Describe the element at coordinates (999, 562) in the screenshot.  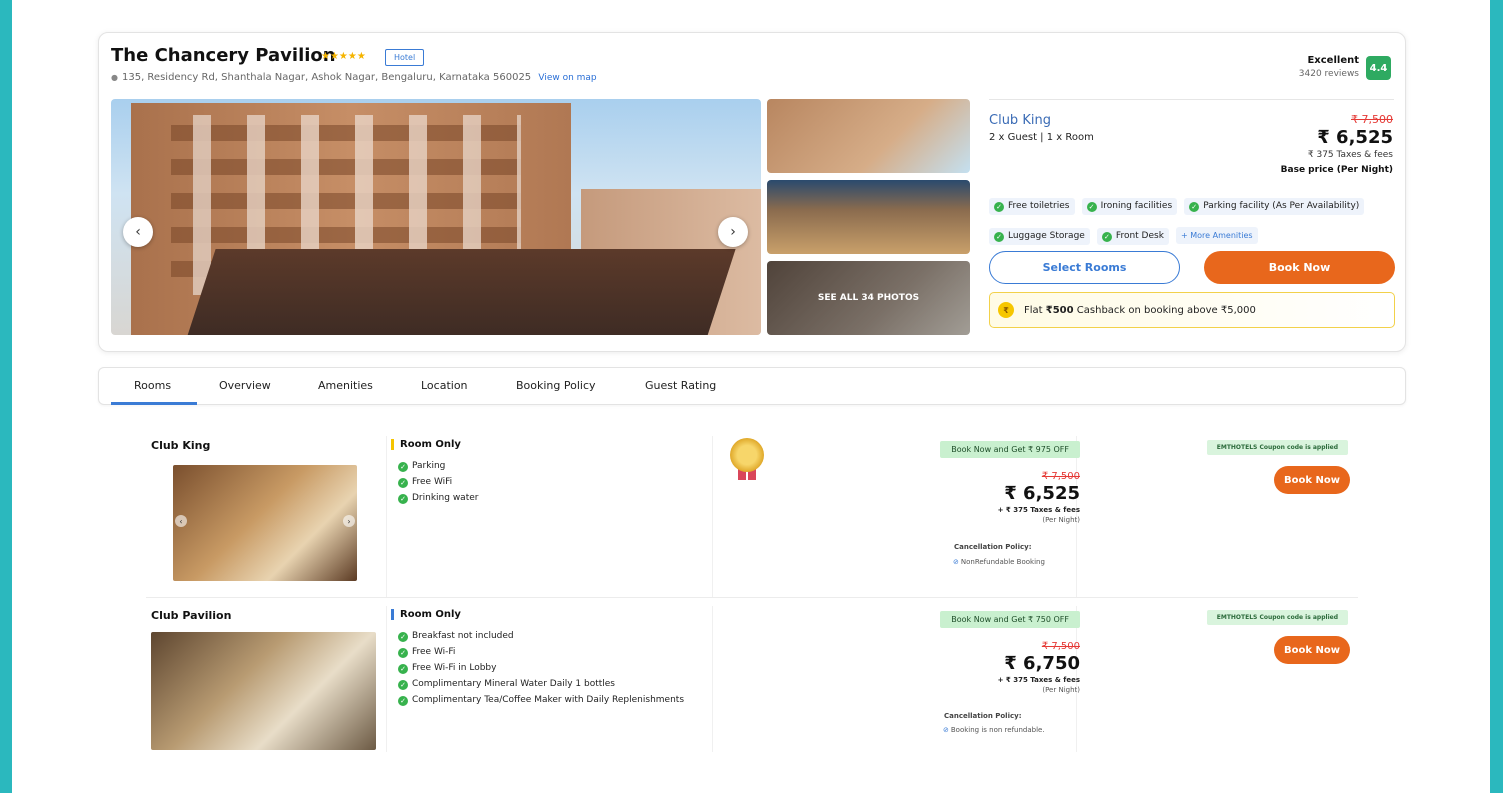
I see `cancellation-text: ⊘ NonRefundable Booking` at that location.